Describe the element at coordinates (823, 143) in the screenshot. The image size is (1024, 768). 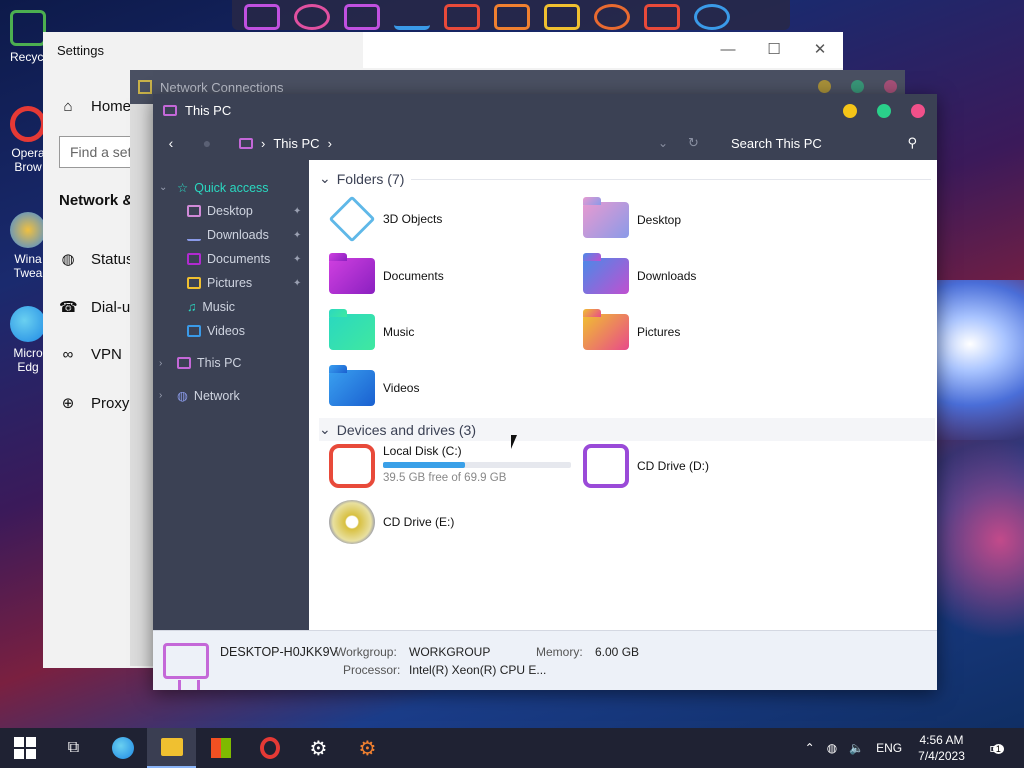
I see `search-input: Search This PC ⚲` at that location.